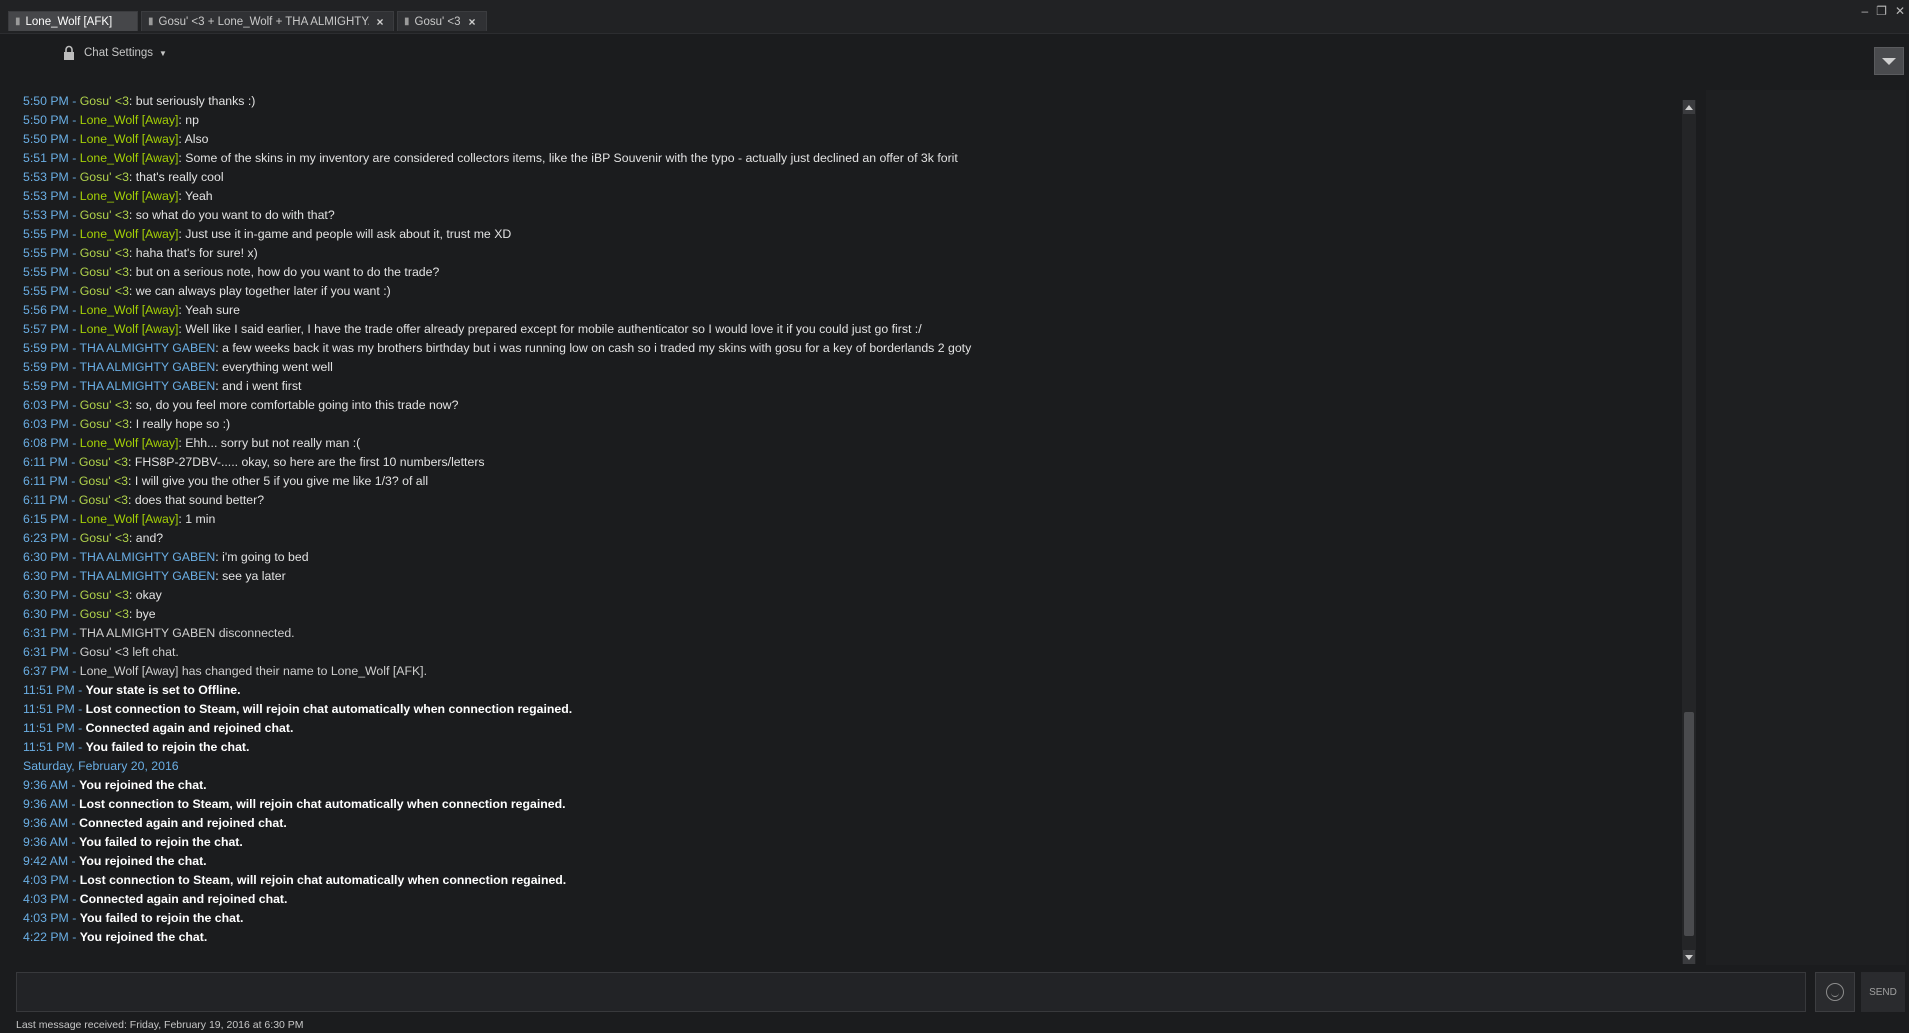 The width and height of the screenshot is (1909, 1033). I want to click on message-text: does that sound better?, so click(199, 500).